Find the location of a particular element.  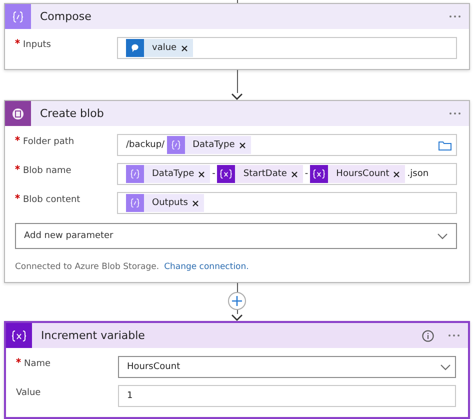

token-field: DataType - StartDate - HoursCount .json is located at coordinates (287, 174).